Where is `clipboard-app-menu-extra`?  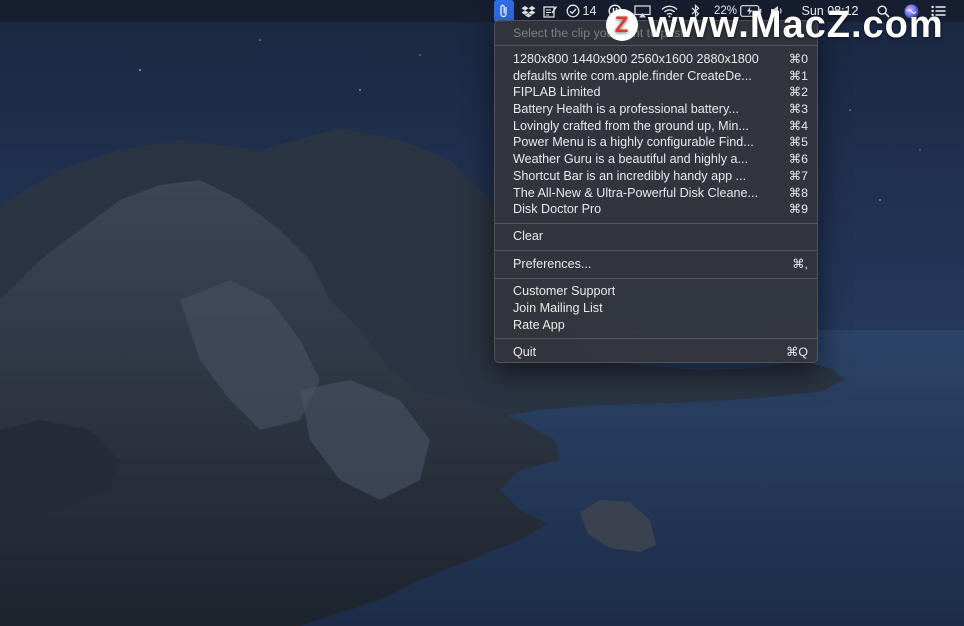
clipboard-app-menu-extra is located at coordinates (504, 11).